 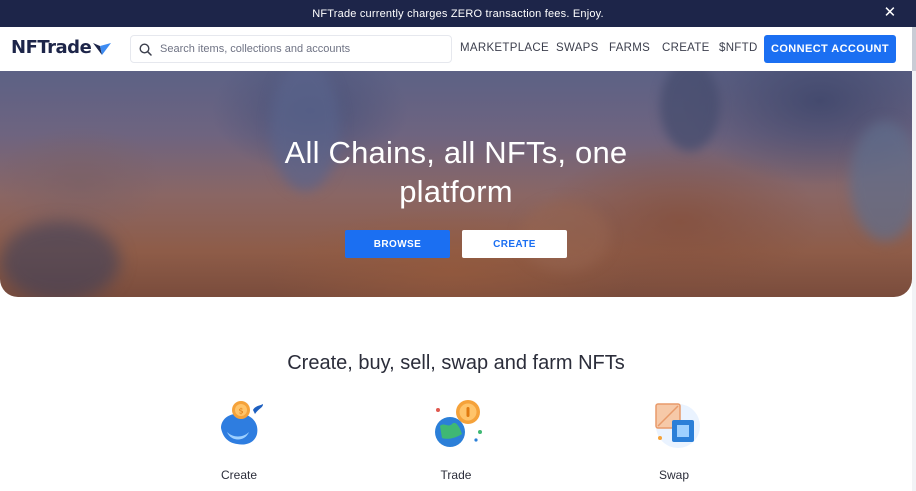 What do you see at coordinates (677, 425) in the screenshot?
I see `swap-cubes-icon` at bounding box center [677, 425].